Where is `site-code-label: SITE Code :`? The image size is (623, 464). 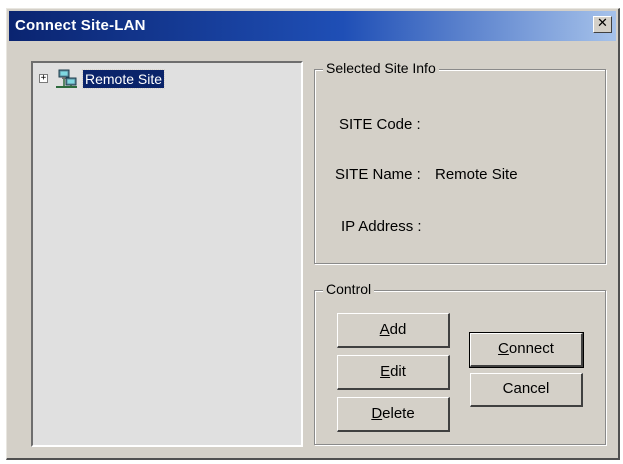 site-code-label: SITE Code : is located at coordinates (380, 124).